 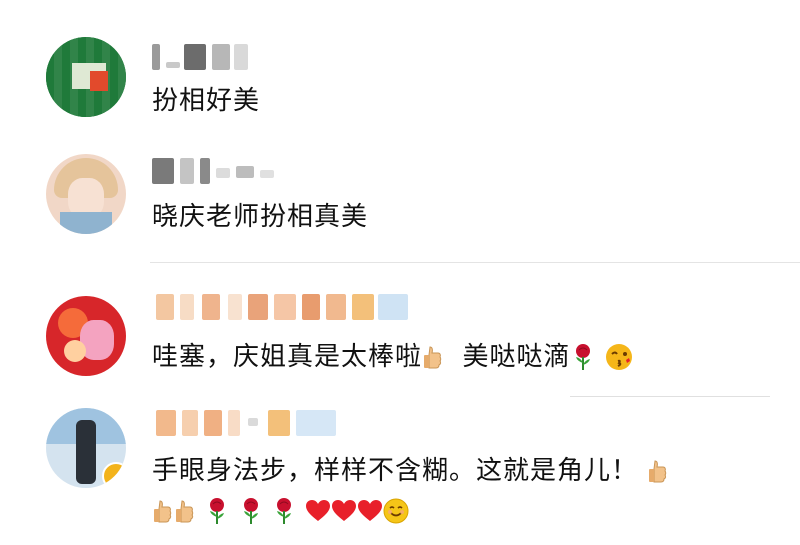 I want to click on smiling-face-icon, so click(x=396, y=510).